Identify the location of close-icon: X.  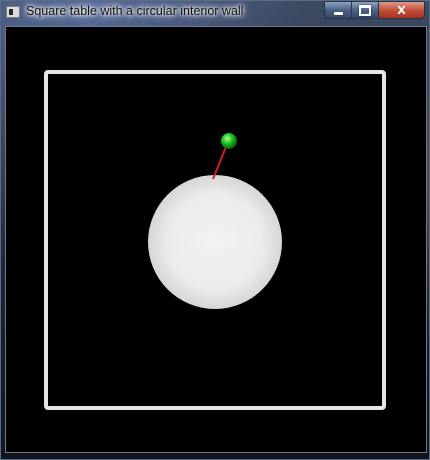
(401, 10).